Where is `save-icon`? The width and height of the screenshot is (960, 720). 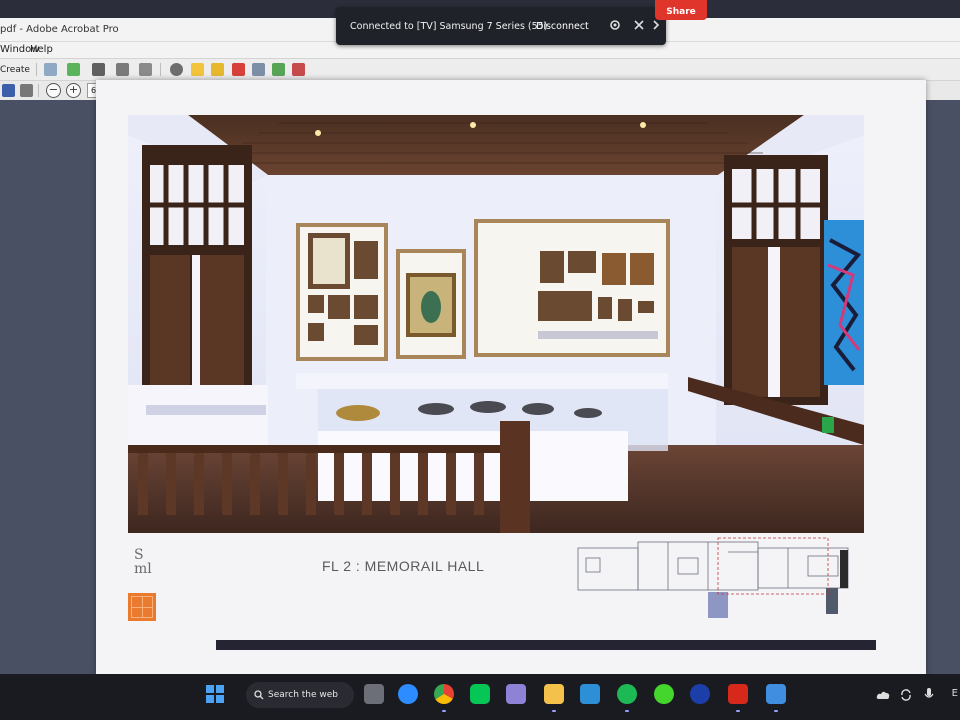 save-icon is located at coordinates (50, 69).